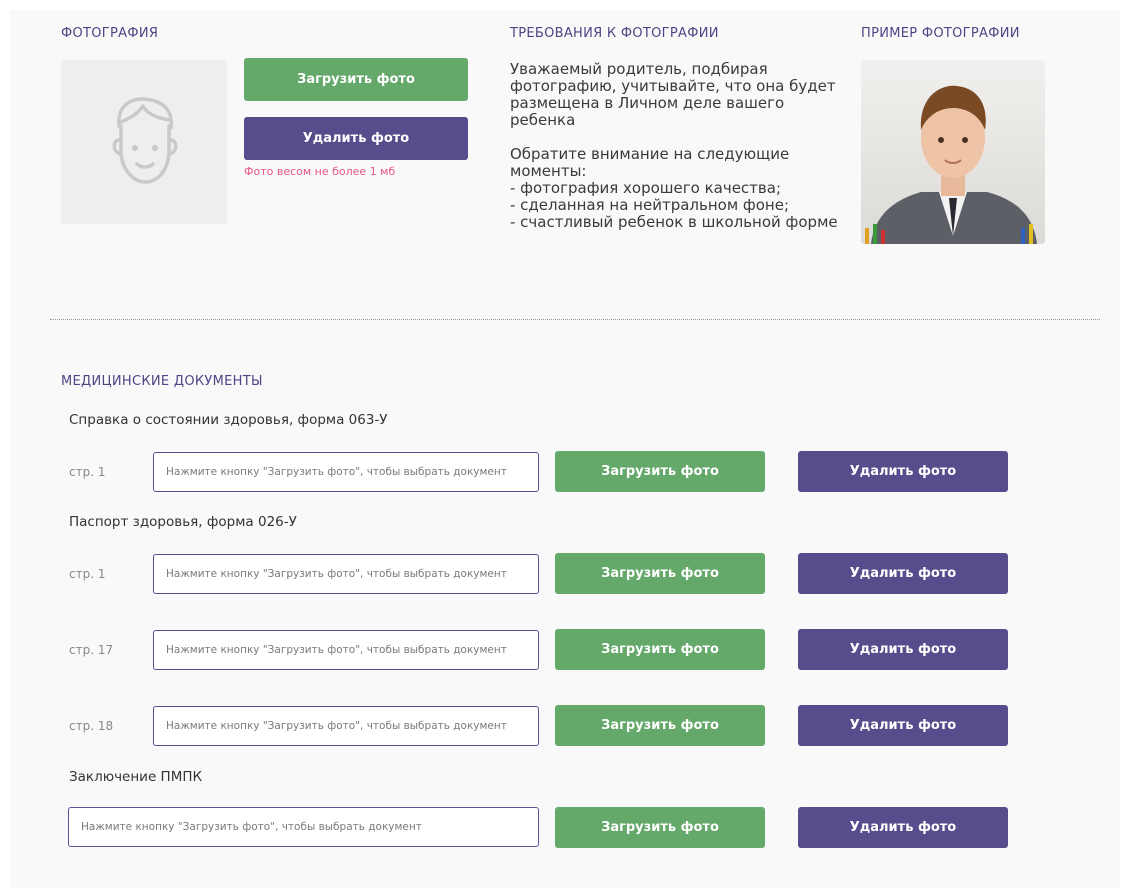 The height and width of the screenshot is (895, 1130). I want to click on example-photo-title: ПРИМЕР ФОТОГРАФИИ, so click(940, 33).